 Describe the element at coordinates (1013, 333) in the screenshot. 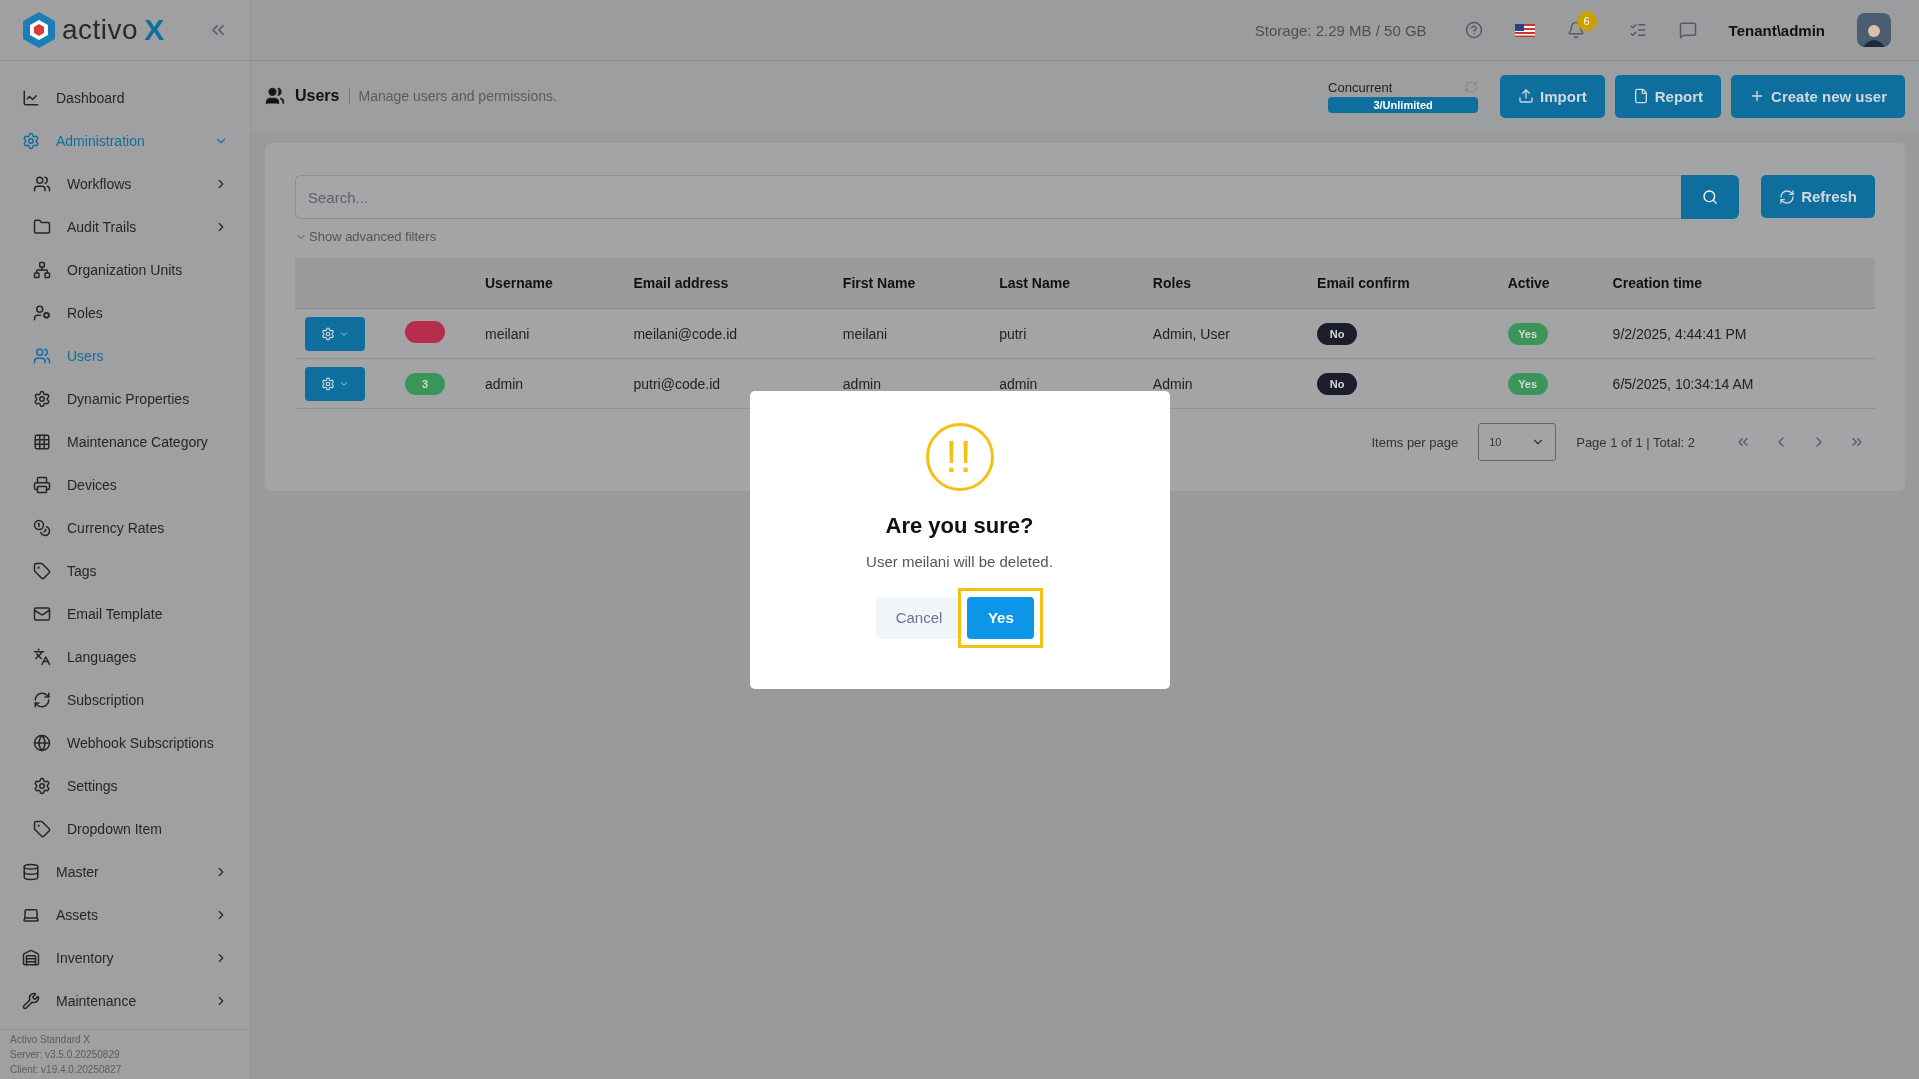

I see `table-cell: putri` at that location.